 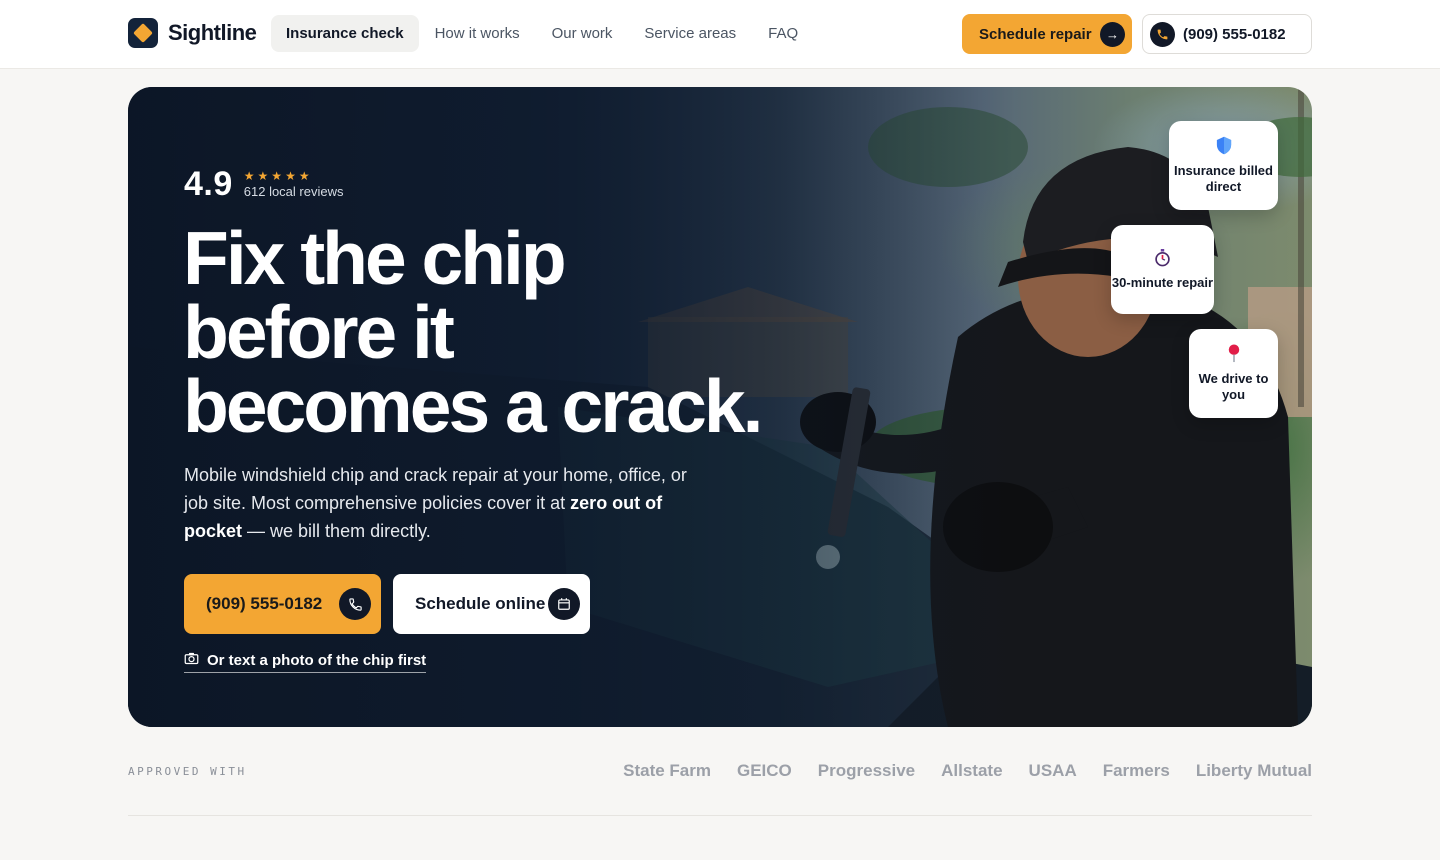 I want to click on badge-time-label: 30-minute repair, so click(x=1162, y=282).